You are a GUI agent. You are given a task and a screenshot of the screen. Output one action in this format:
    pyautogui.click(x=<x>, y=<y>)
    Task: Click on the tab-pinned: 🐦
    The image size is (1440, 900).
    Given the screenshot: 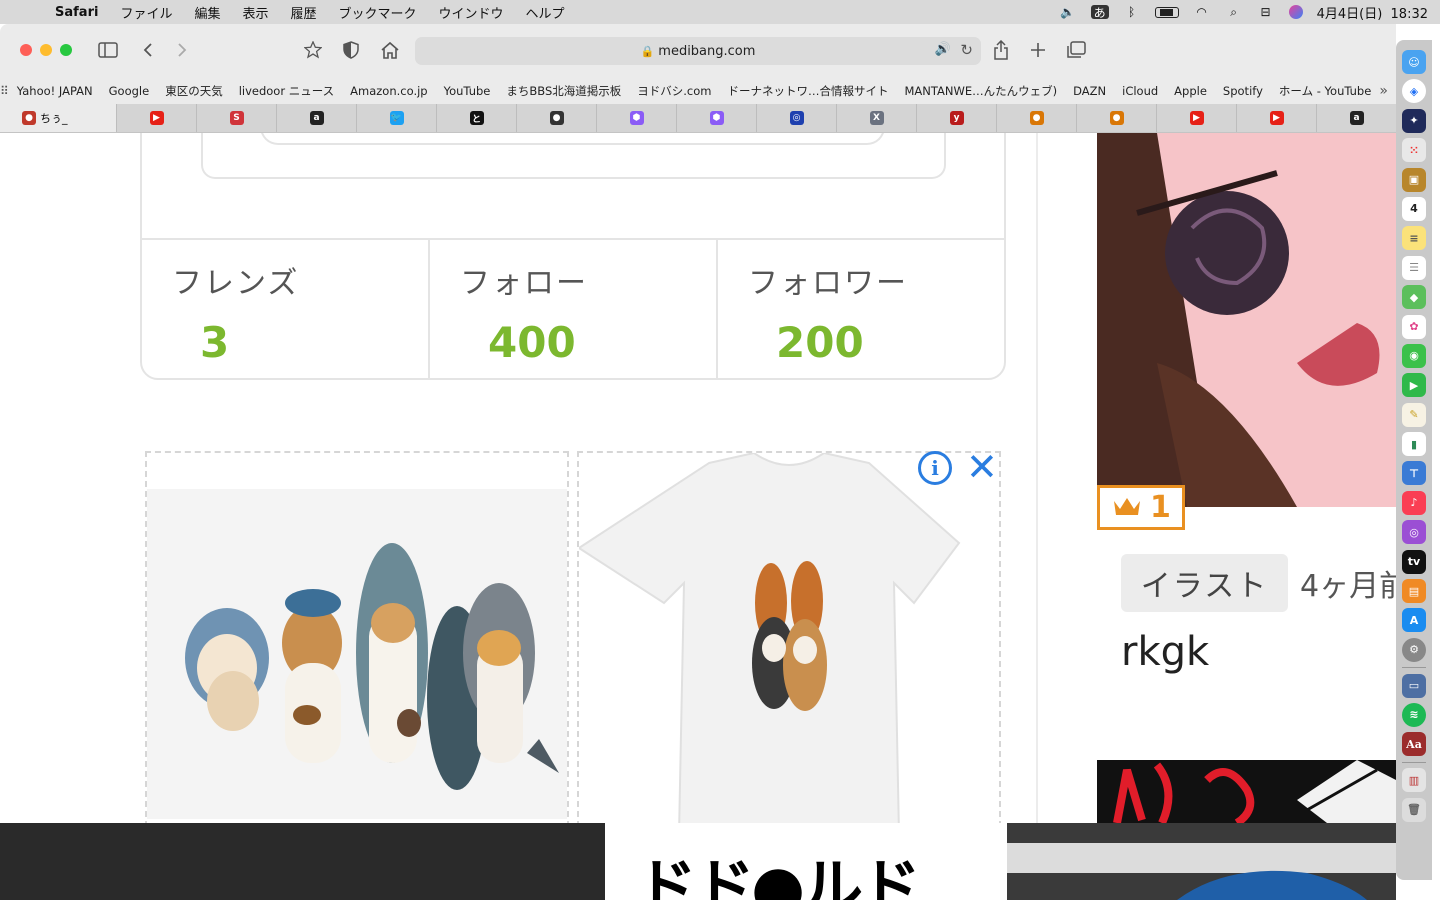 What is the action you would take?
    pyautogui.click(x=396, y=118)
    